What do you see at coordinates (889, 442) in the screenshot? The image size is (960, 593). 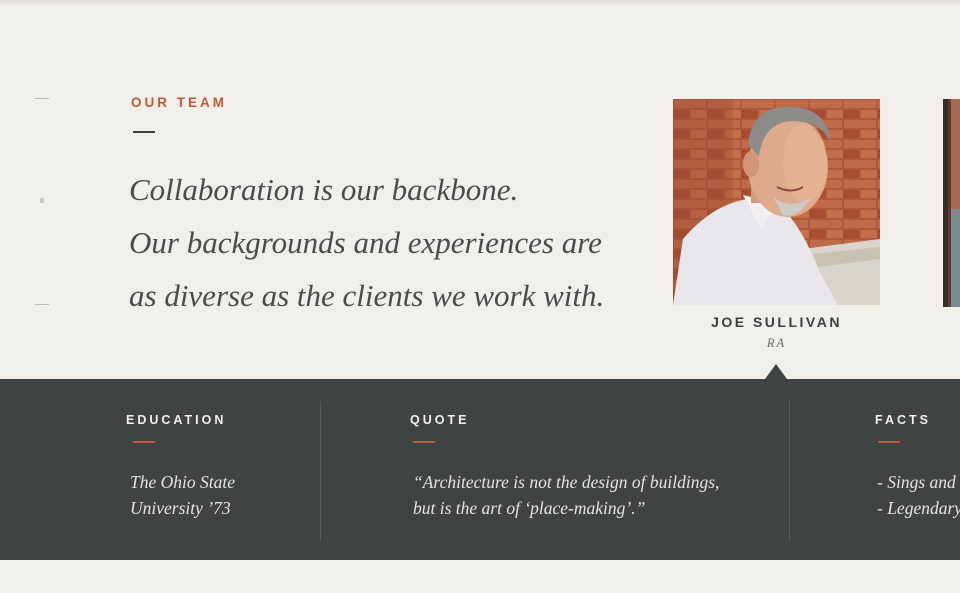 I see `facts-rule` at bounding box center [889, 442].